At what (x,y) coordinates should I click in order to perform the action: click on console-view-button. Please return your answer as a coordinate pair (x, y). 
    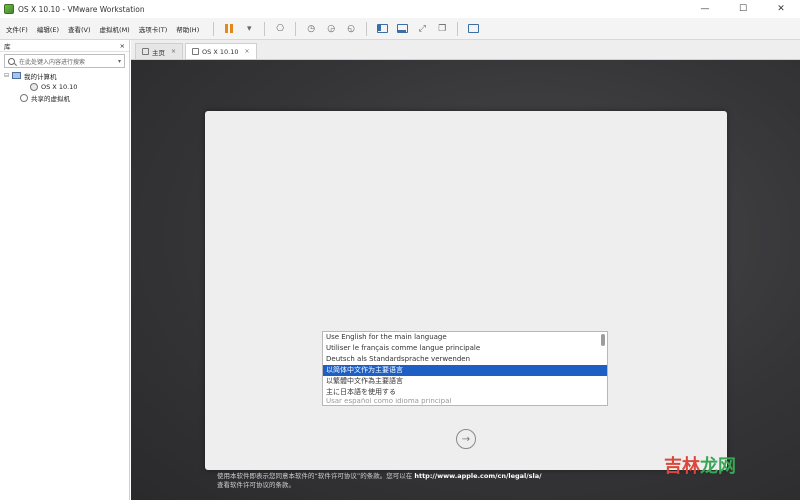
    Looking at the image, I should click on (473, 29).